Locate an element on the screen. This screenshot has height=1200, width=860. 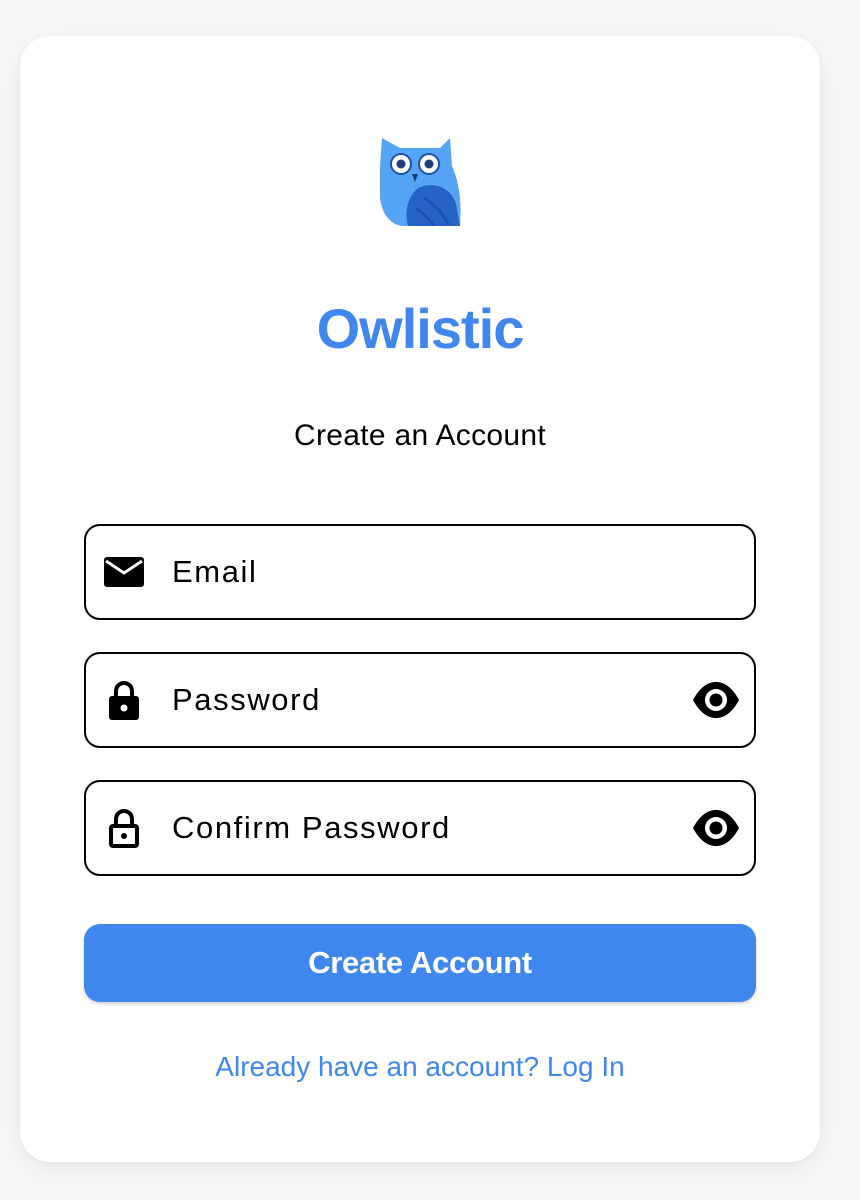
email-field is located at coordinates (420, 572).